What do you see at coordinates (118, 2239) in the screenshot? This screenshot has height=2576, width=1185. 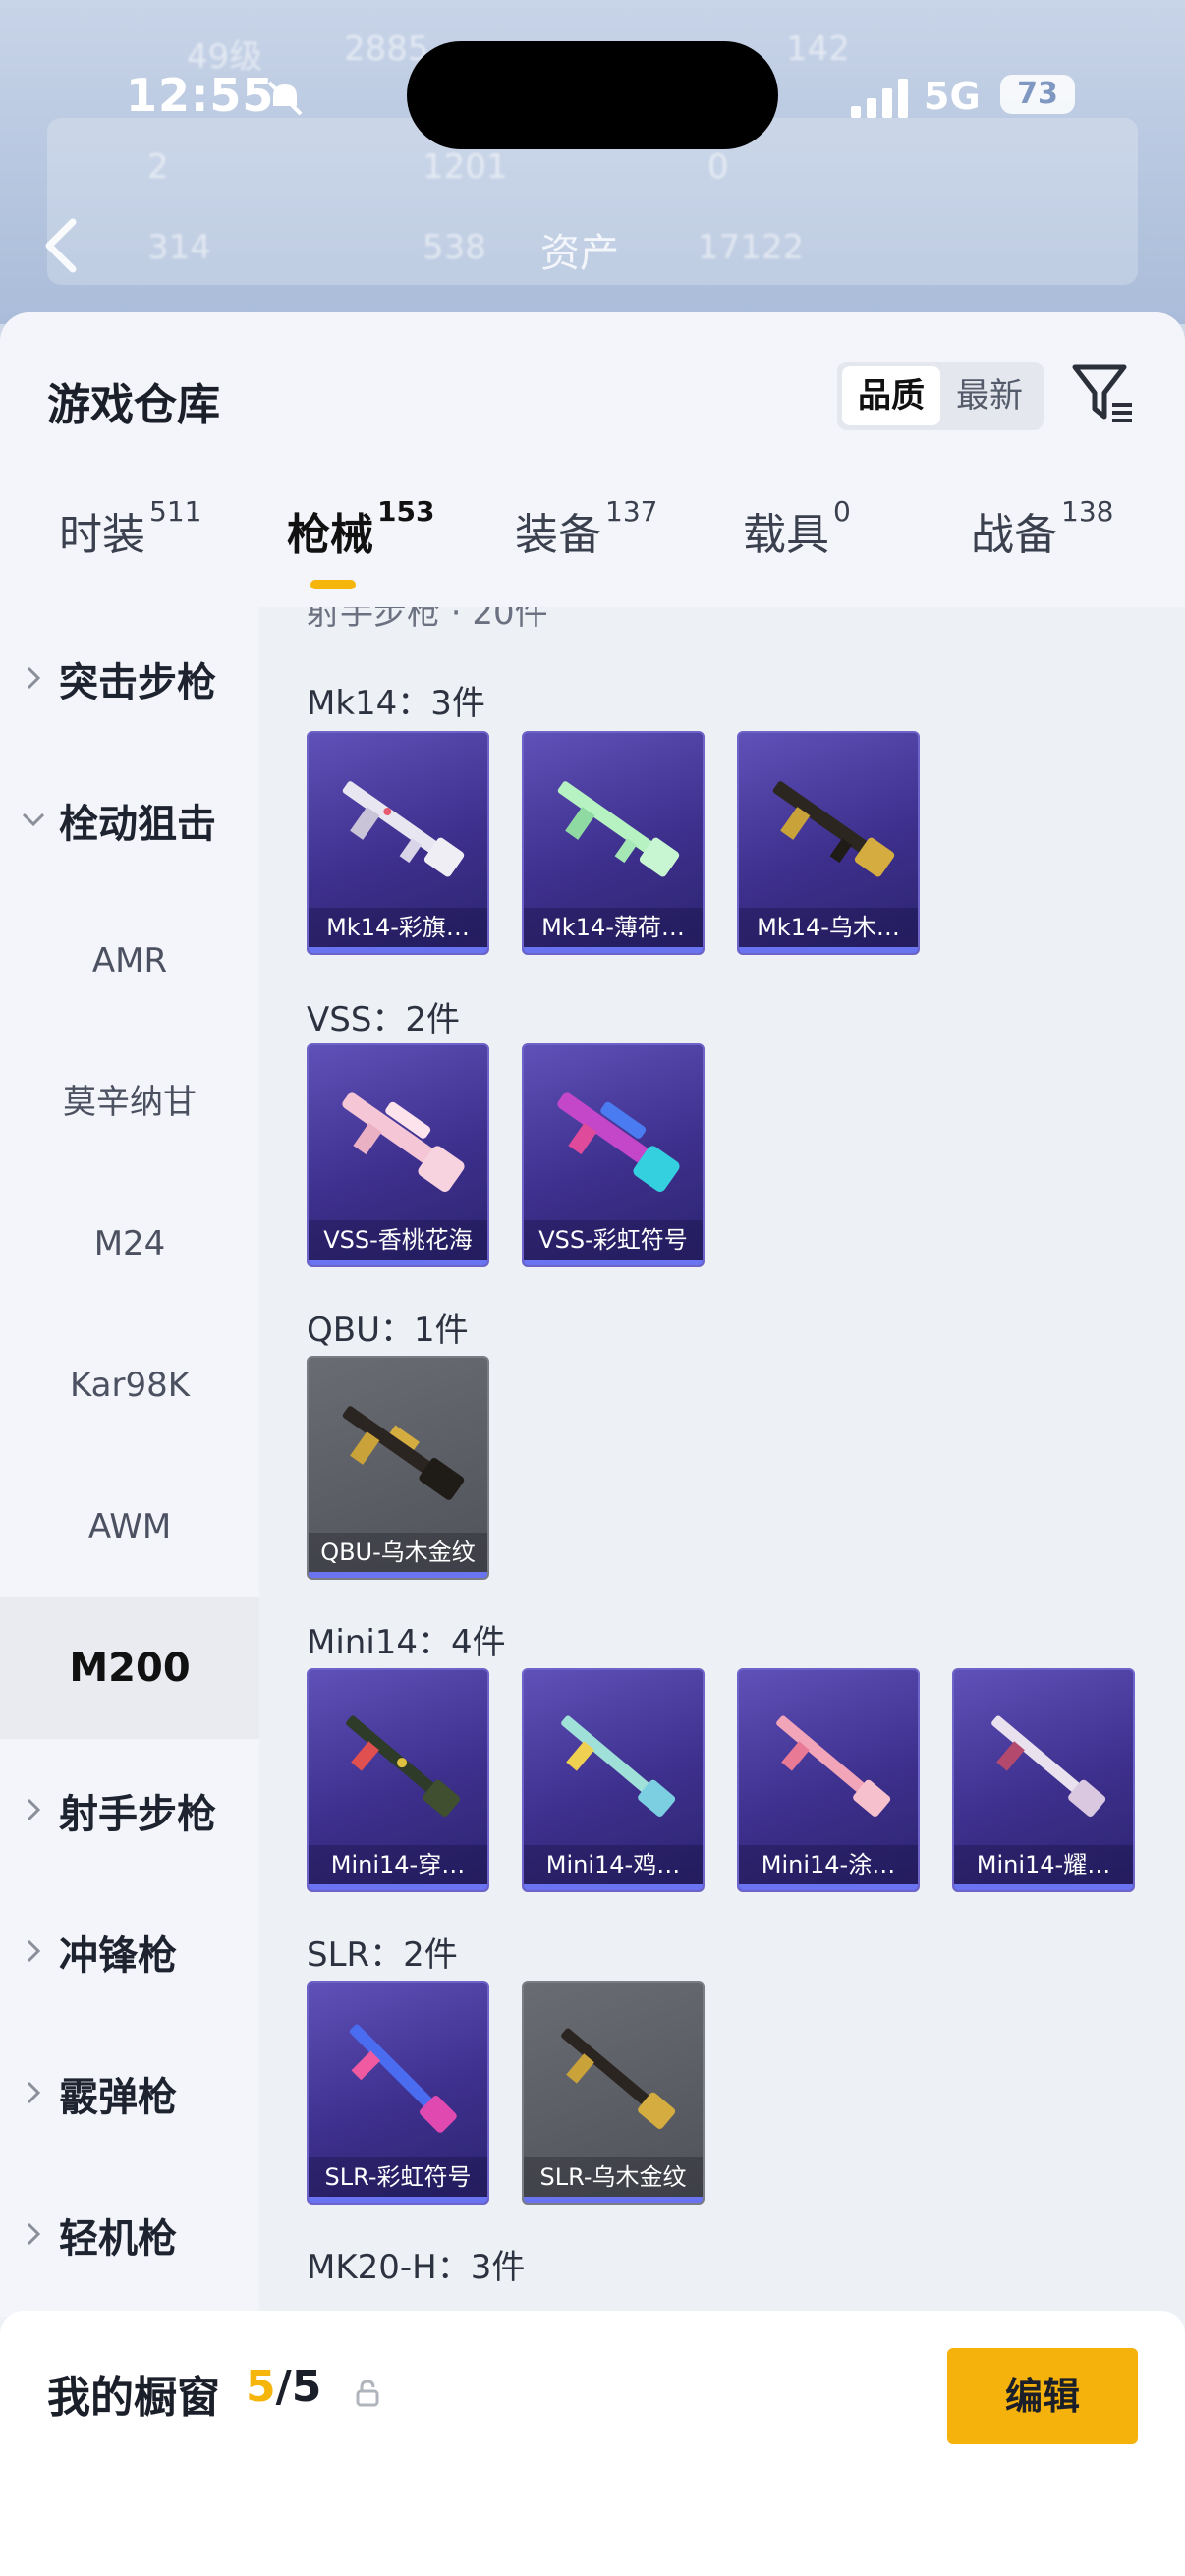 I see `sidebar-item-label: 轻机枪` at bounding box center [118, 2239].